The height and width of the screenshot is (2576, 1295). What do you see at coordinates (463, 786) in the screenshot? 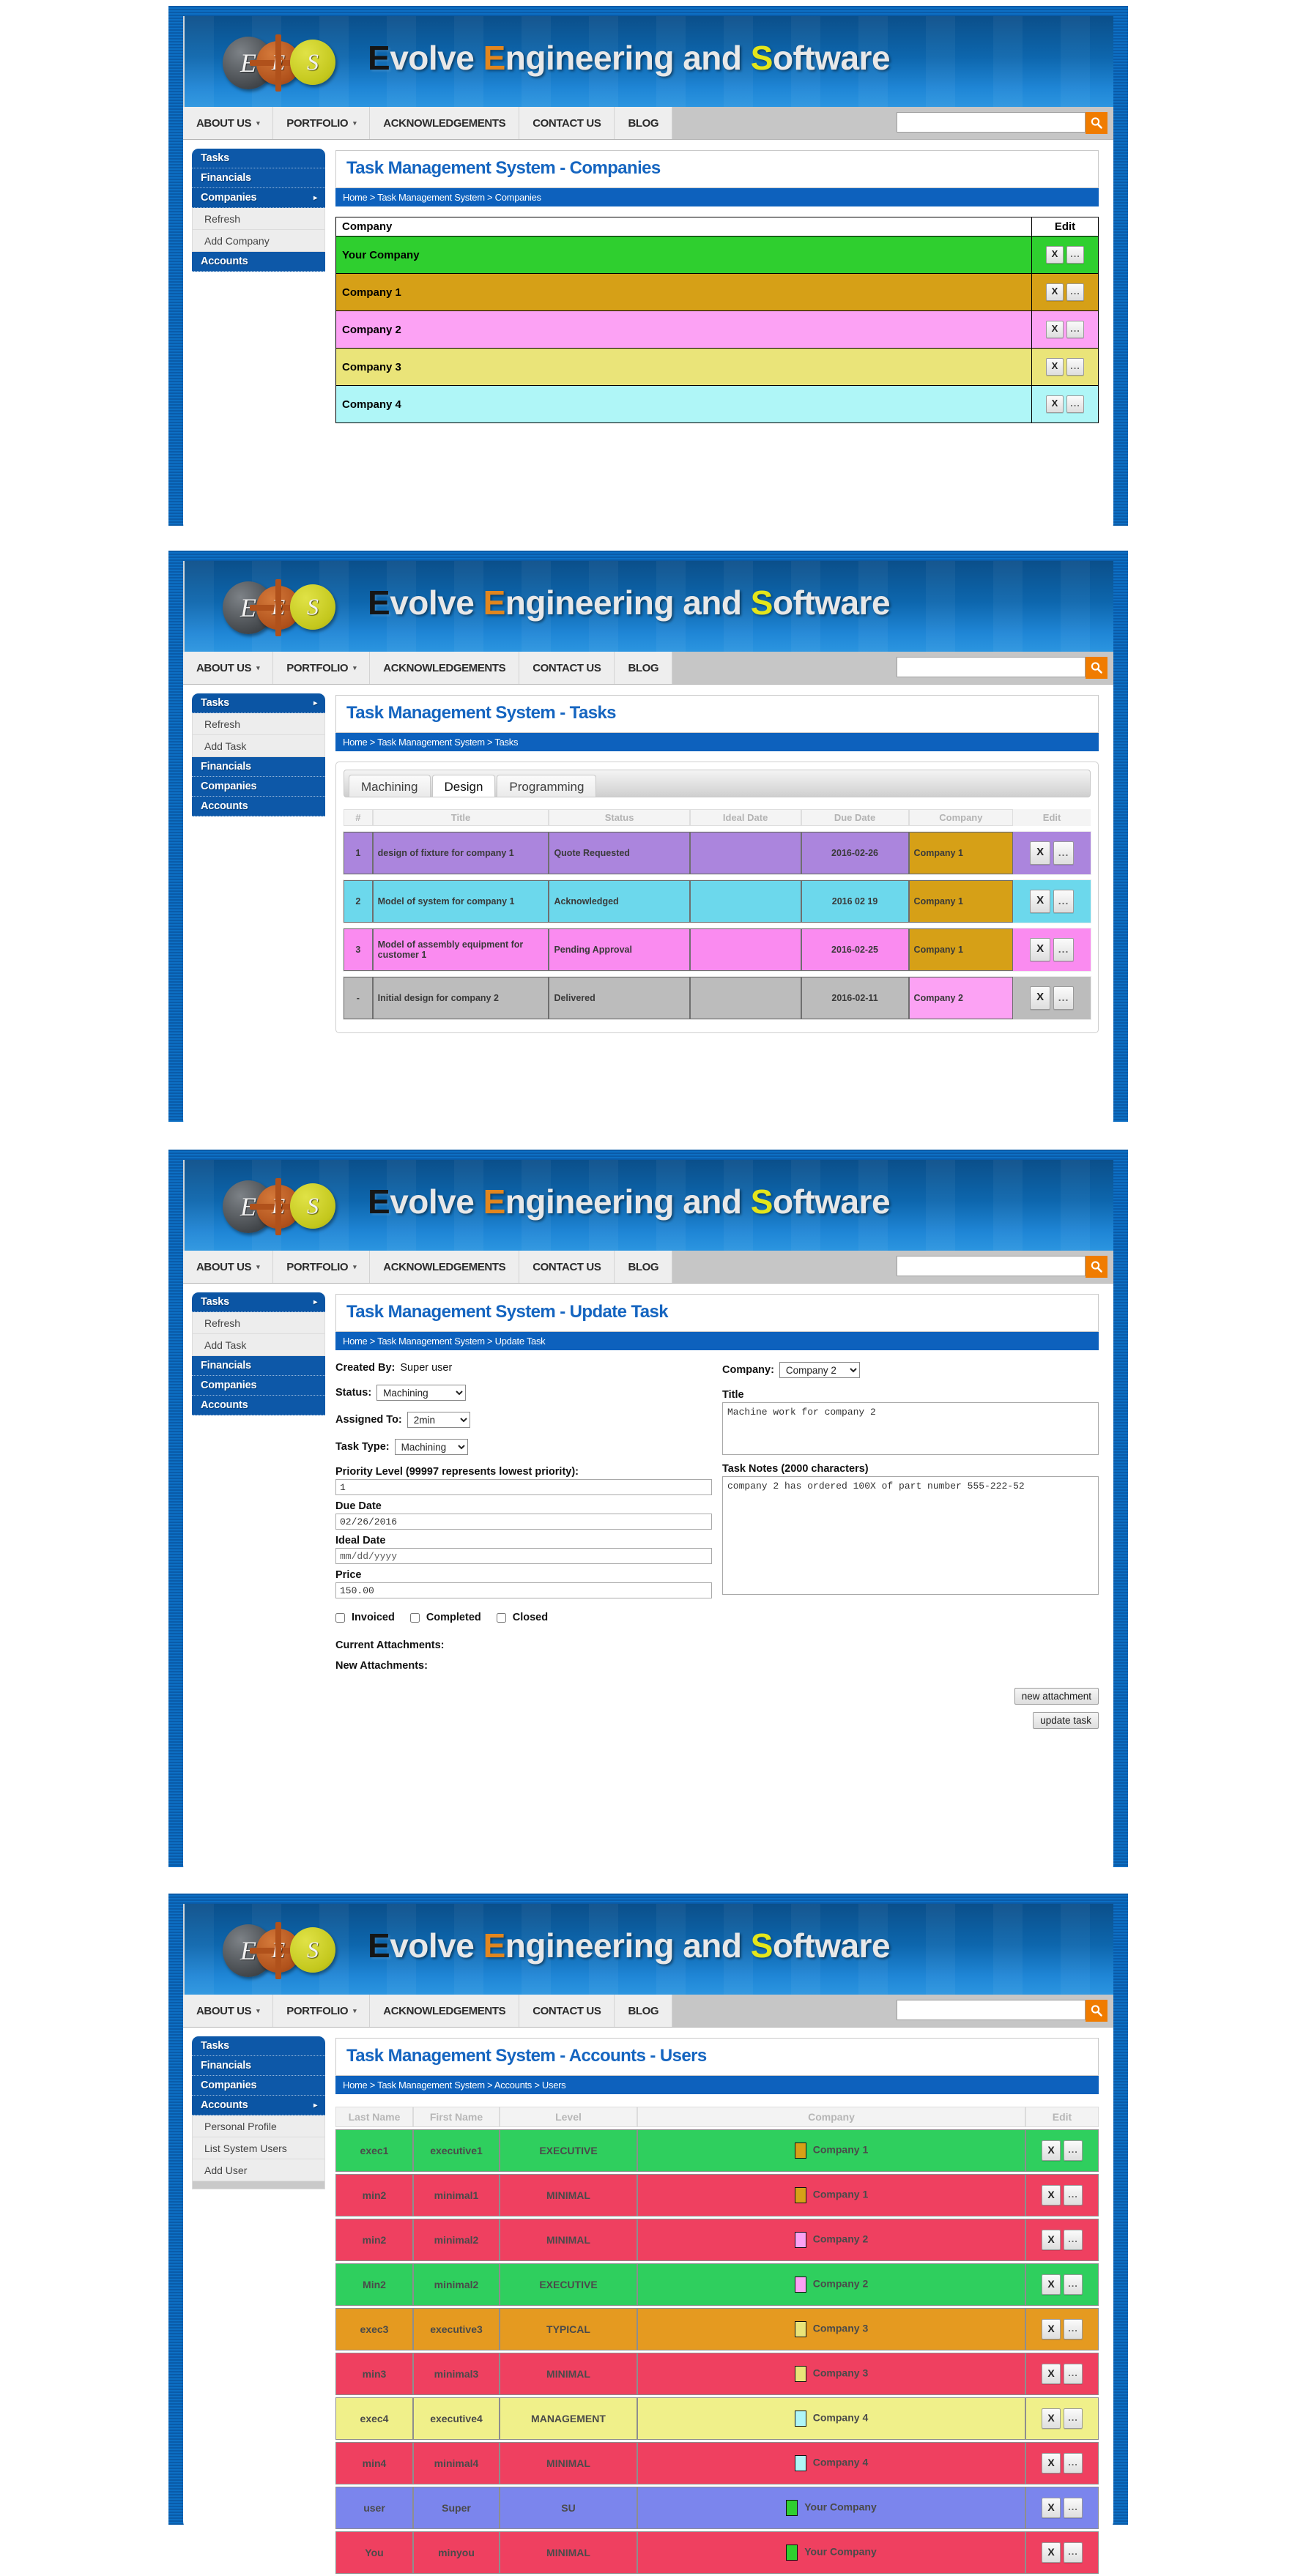
I see `tab-design: Design` at bounding box center [463, 786].